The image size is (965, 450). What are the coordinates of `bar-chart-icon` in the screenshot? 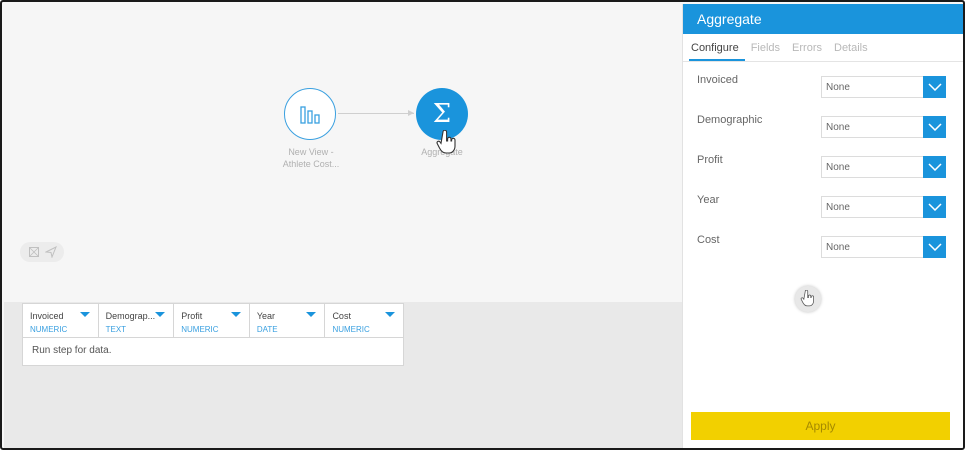 It's located at (310, 115).